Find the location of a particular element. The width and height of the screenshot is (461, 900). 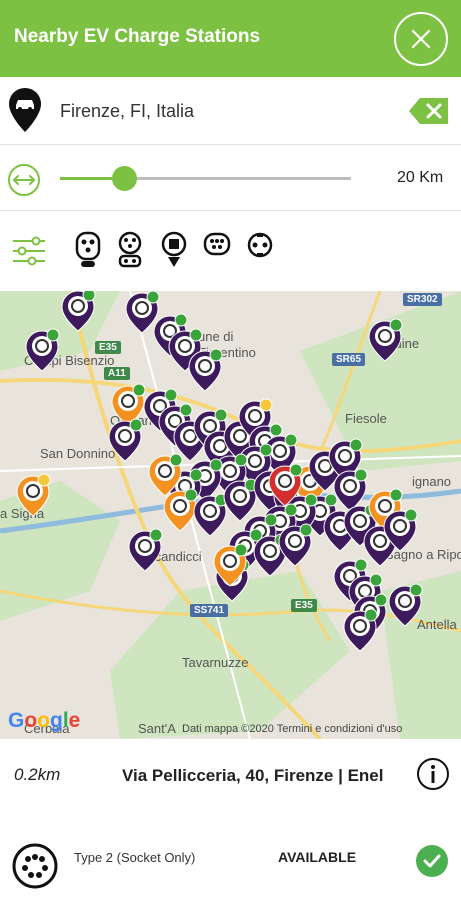

type2-socket-icon is located at coordinates (35, 866).